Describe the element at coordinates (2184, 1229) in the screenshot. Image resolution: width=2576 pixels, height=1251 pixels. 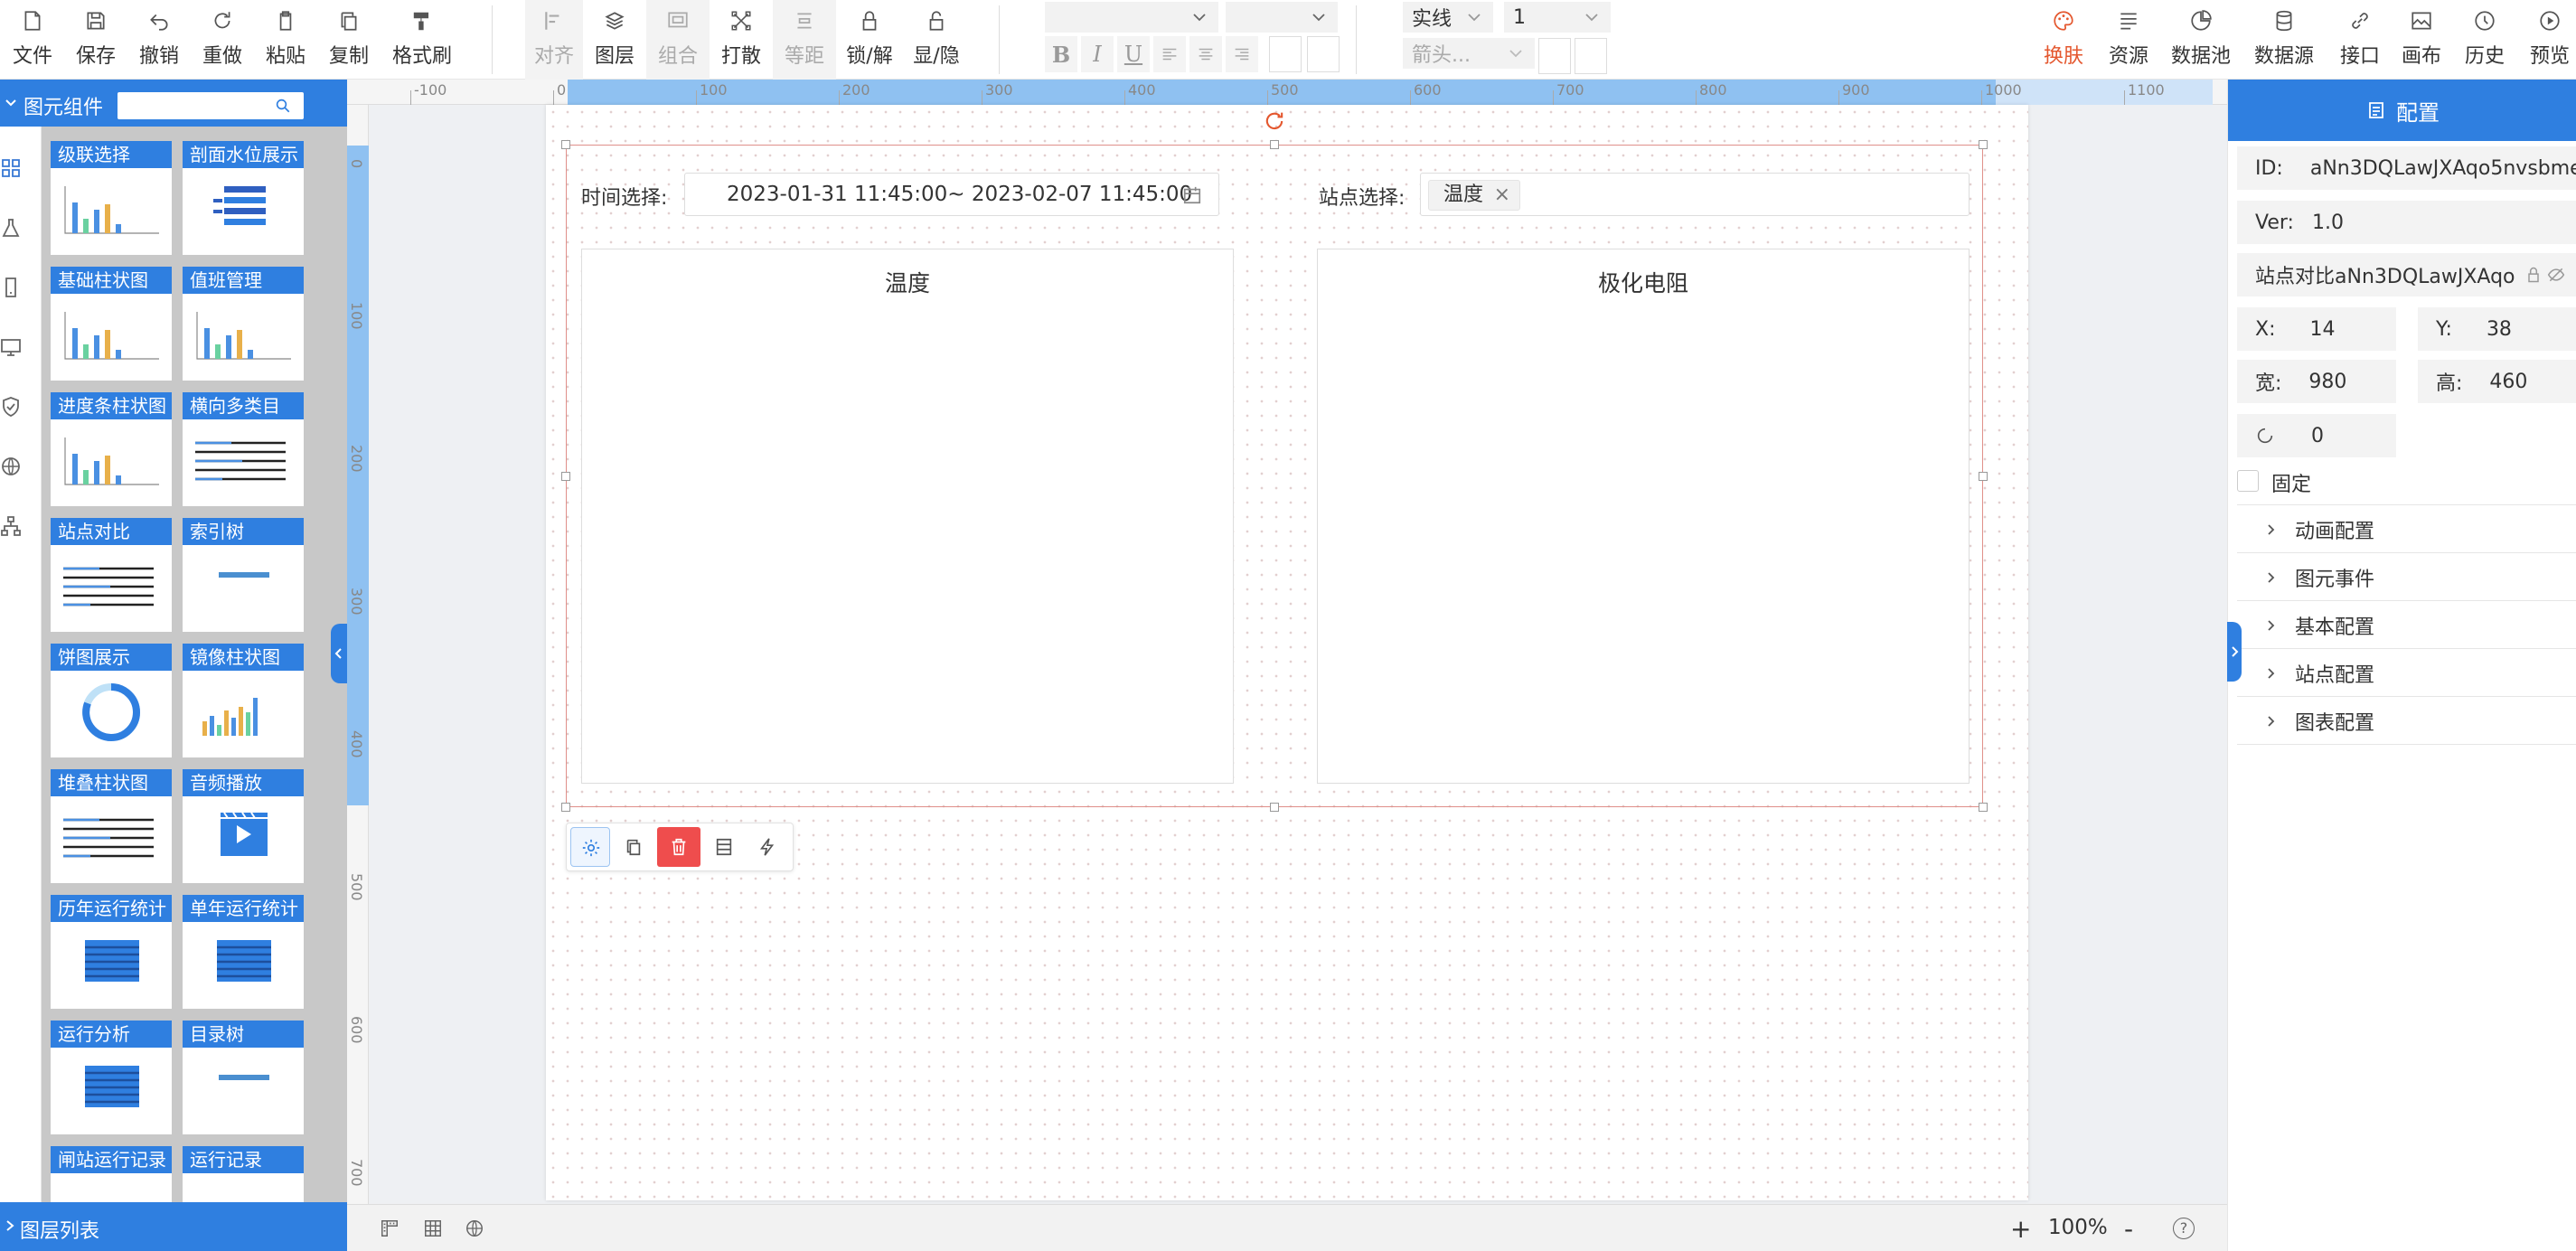
I see `help-icon: ?` at that location.